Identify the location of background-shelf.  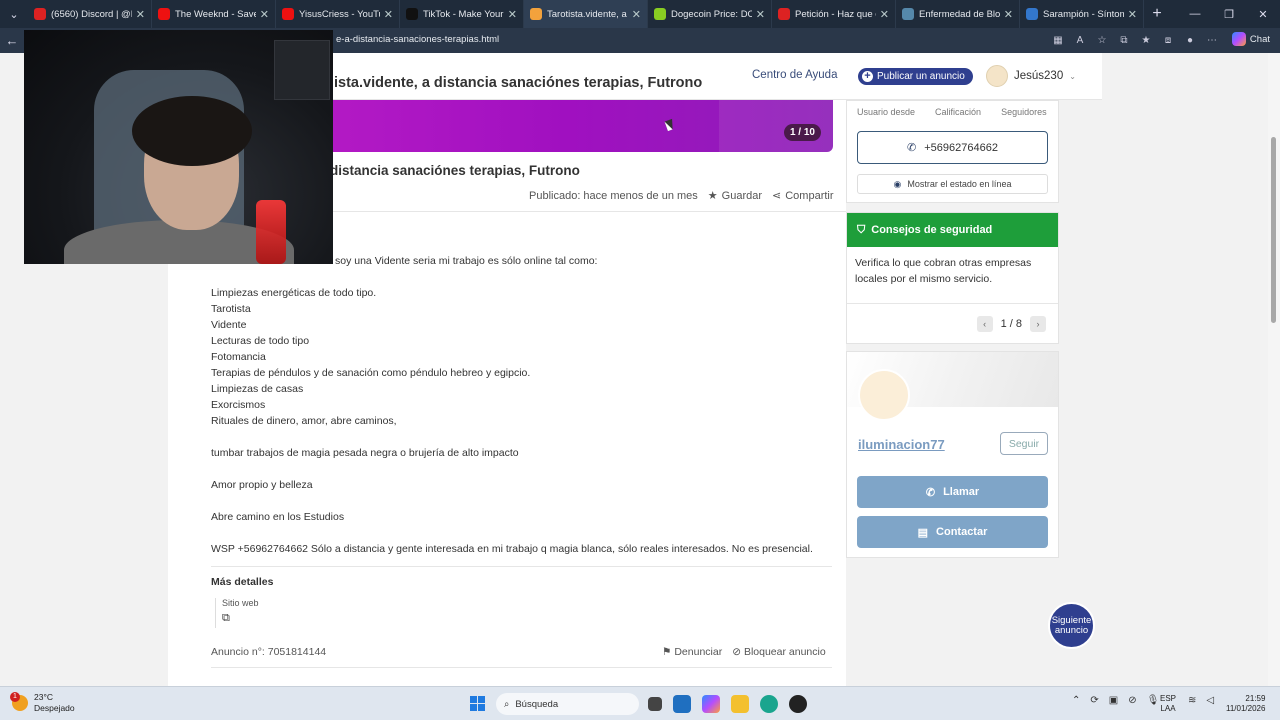
(302, 70).